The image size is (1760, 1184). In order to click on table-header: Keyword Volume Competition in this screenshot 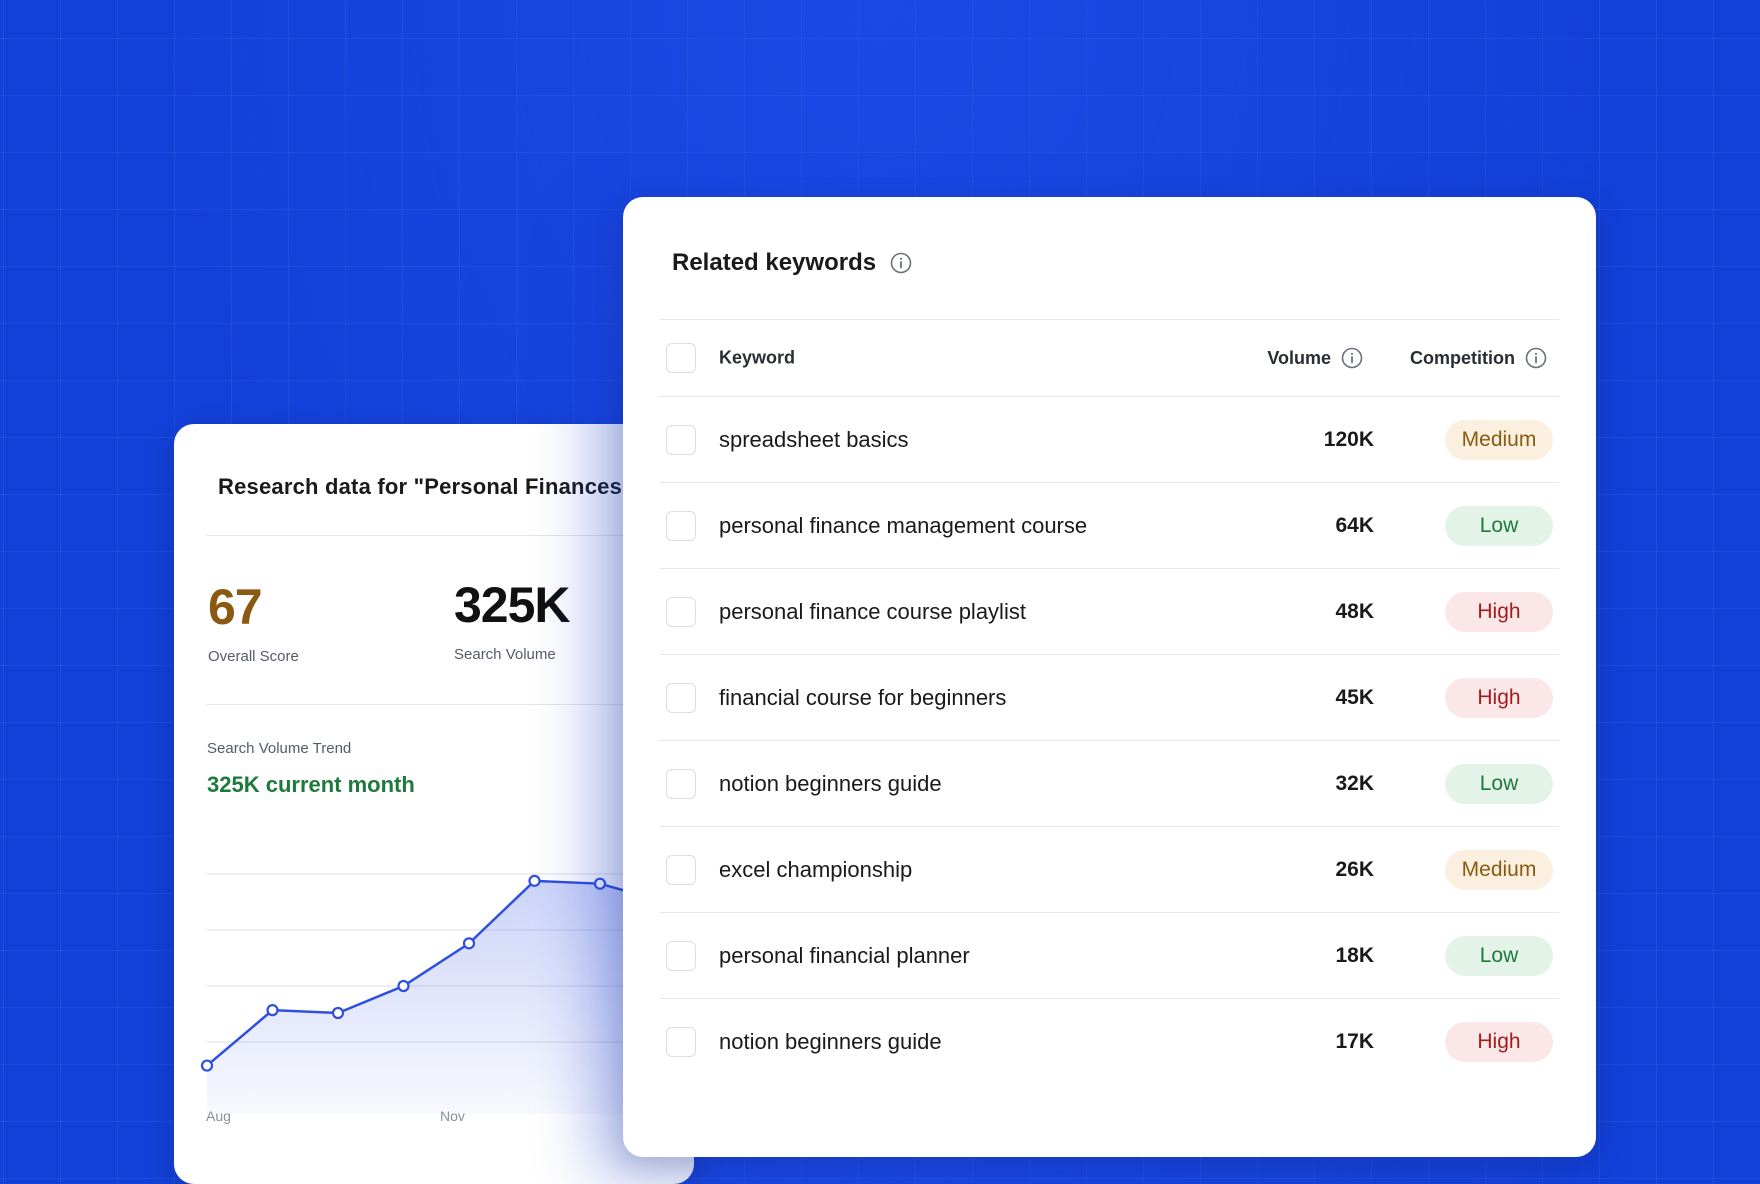, I will do `click(1109, 358)`.